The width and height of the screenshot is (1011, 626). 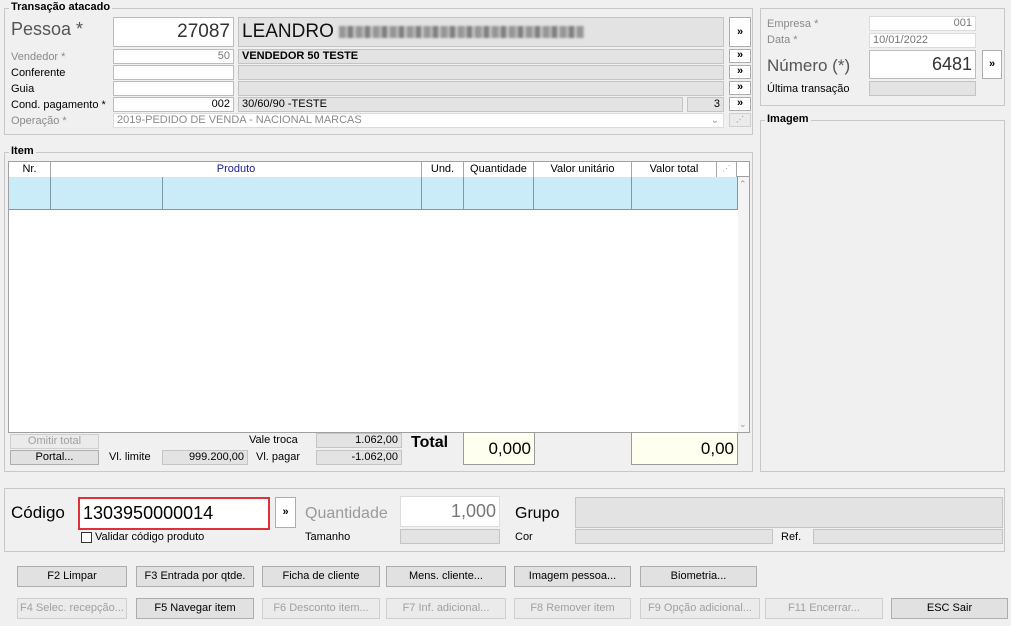 I want to click on transacao-title: Transação atacado, so click(x=61, y=7).